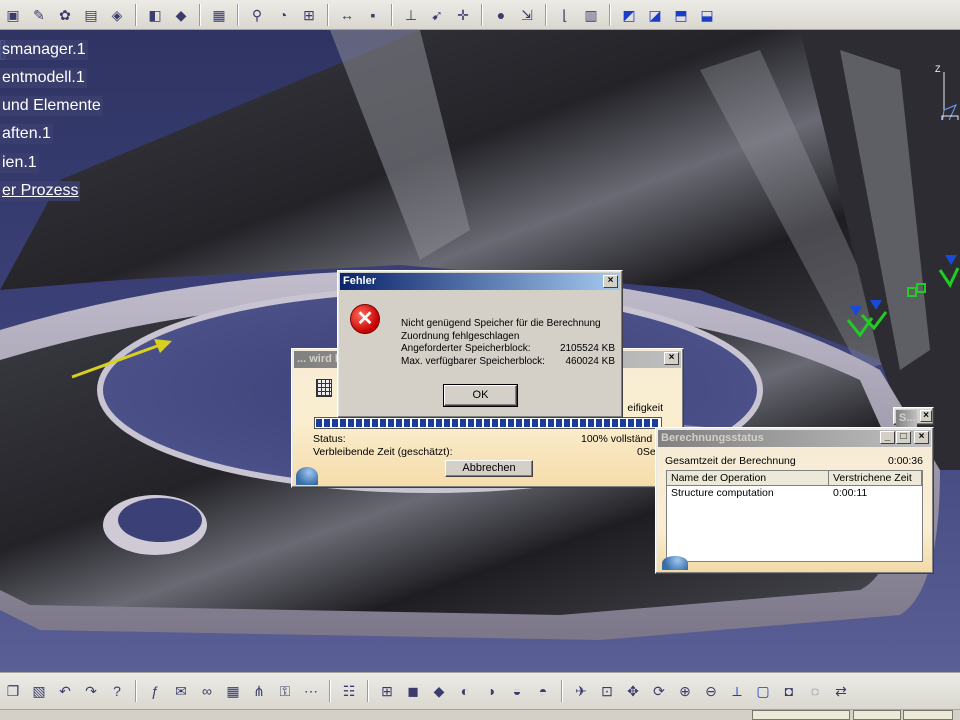 The height and width of the screenshot is (720, 960). What do you see at coordinates (44, 50) in the screenshot?
I see `tree-node: smanager.1` at bounding box center [44, 50].